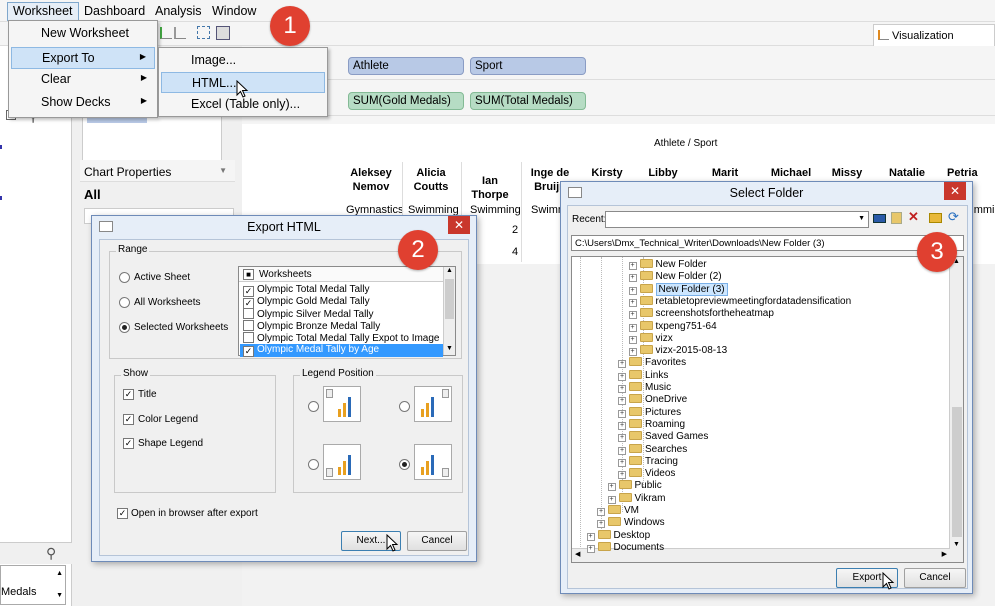  What do you see at coordinates (341, 350) in the screenshot?
I see `worksheet-item-selected: ✓ Olympic Medal Tally by Age` at bounding box center [341, 350].